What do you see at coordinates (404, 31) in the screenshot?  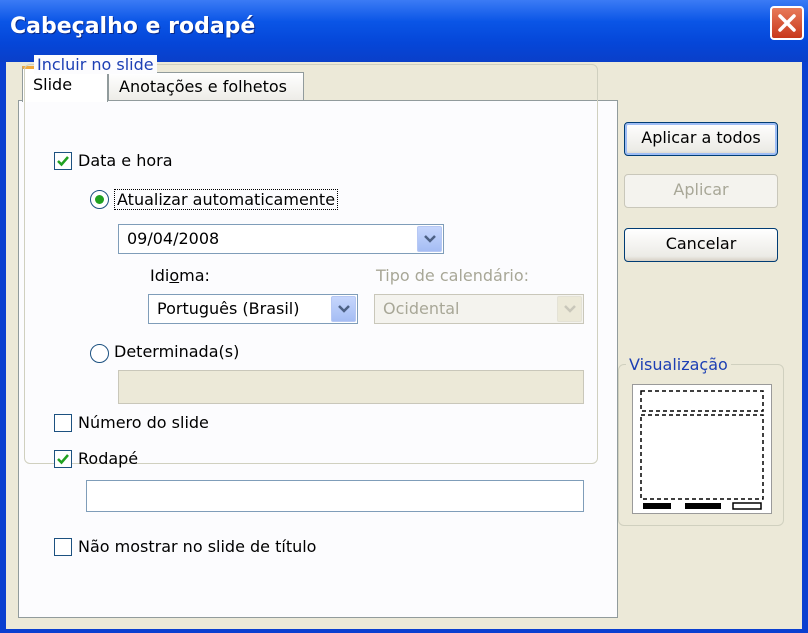 I see `title-bar: Cabeçalho e rodapé` at bounding box center [404, 31].